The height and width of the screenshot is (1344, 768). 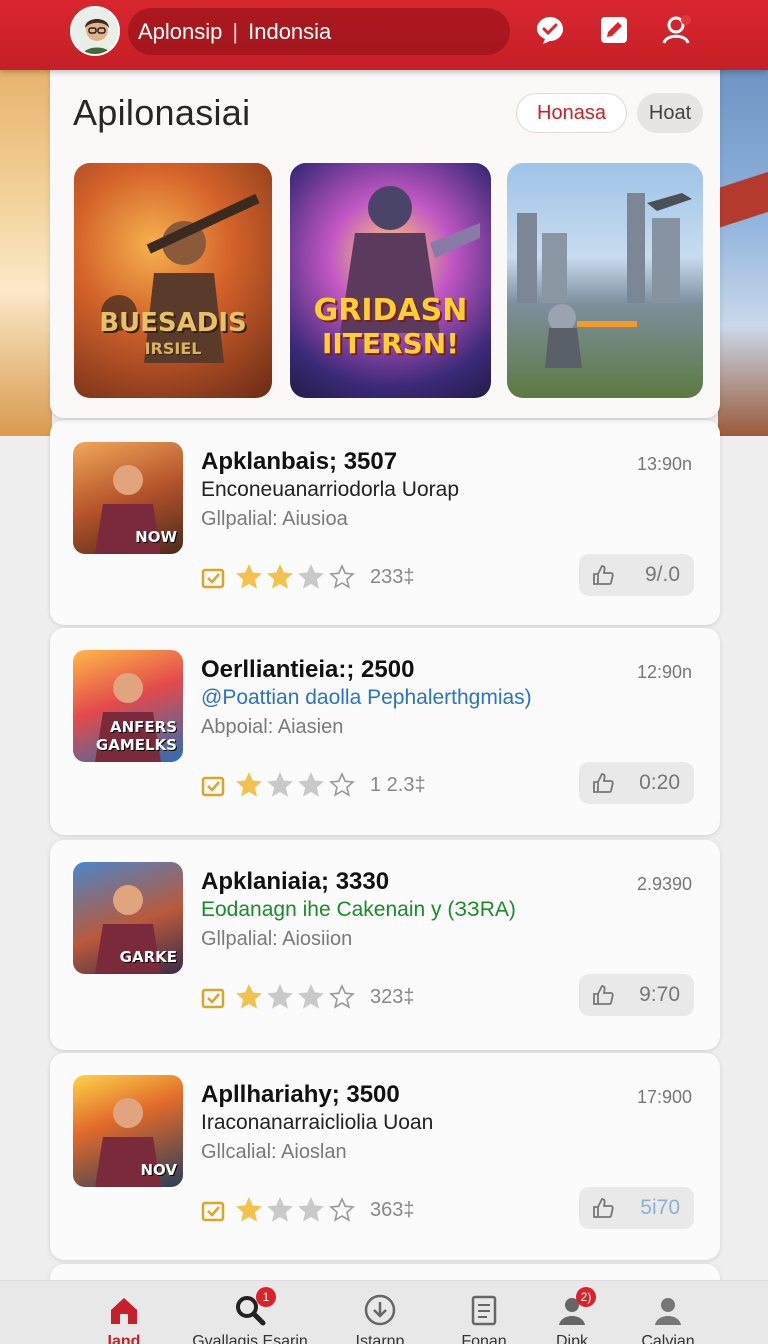 I want to click on nav-download-label: Istarnp, so click(x=380, y=1338).